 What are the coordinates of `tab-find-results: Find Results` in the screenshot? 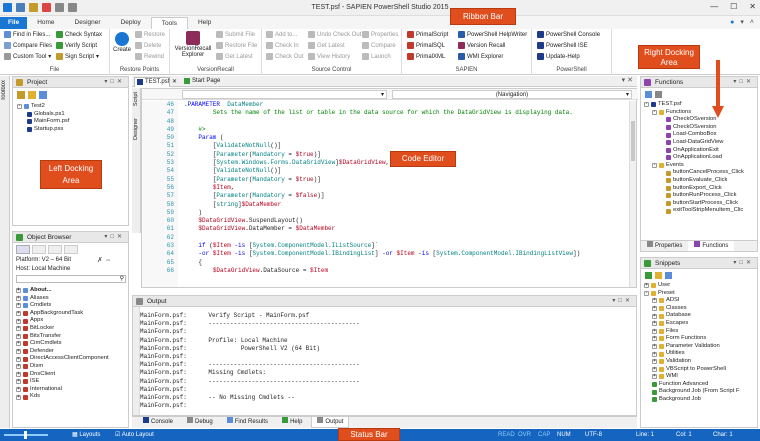 It's located at (247, 422).